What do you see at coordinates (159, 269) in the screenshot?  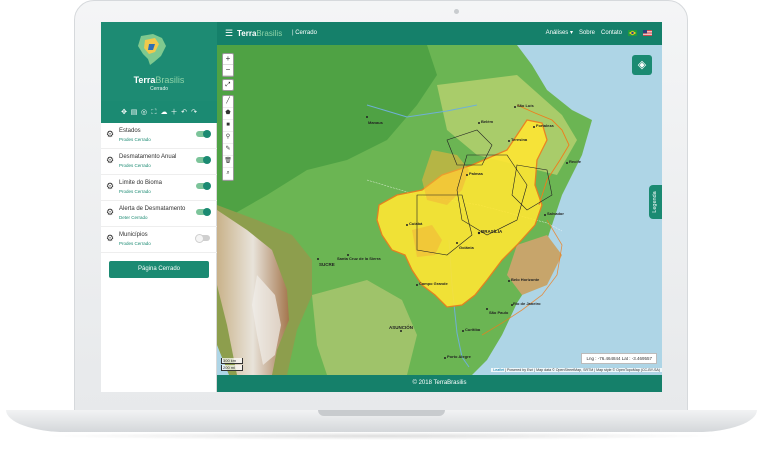 I see `page-cerrado-button: Página Cerrado` at bounding box center [159, 269].